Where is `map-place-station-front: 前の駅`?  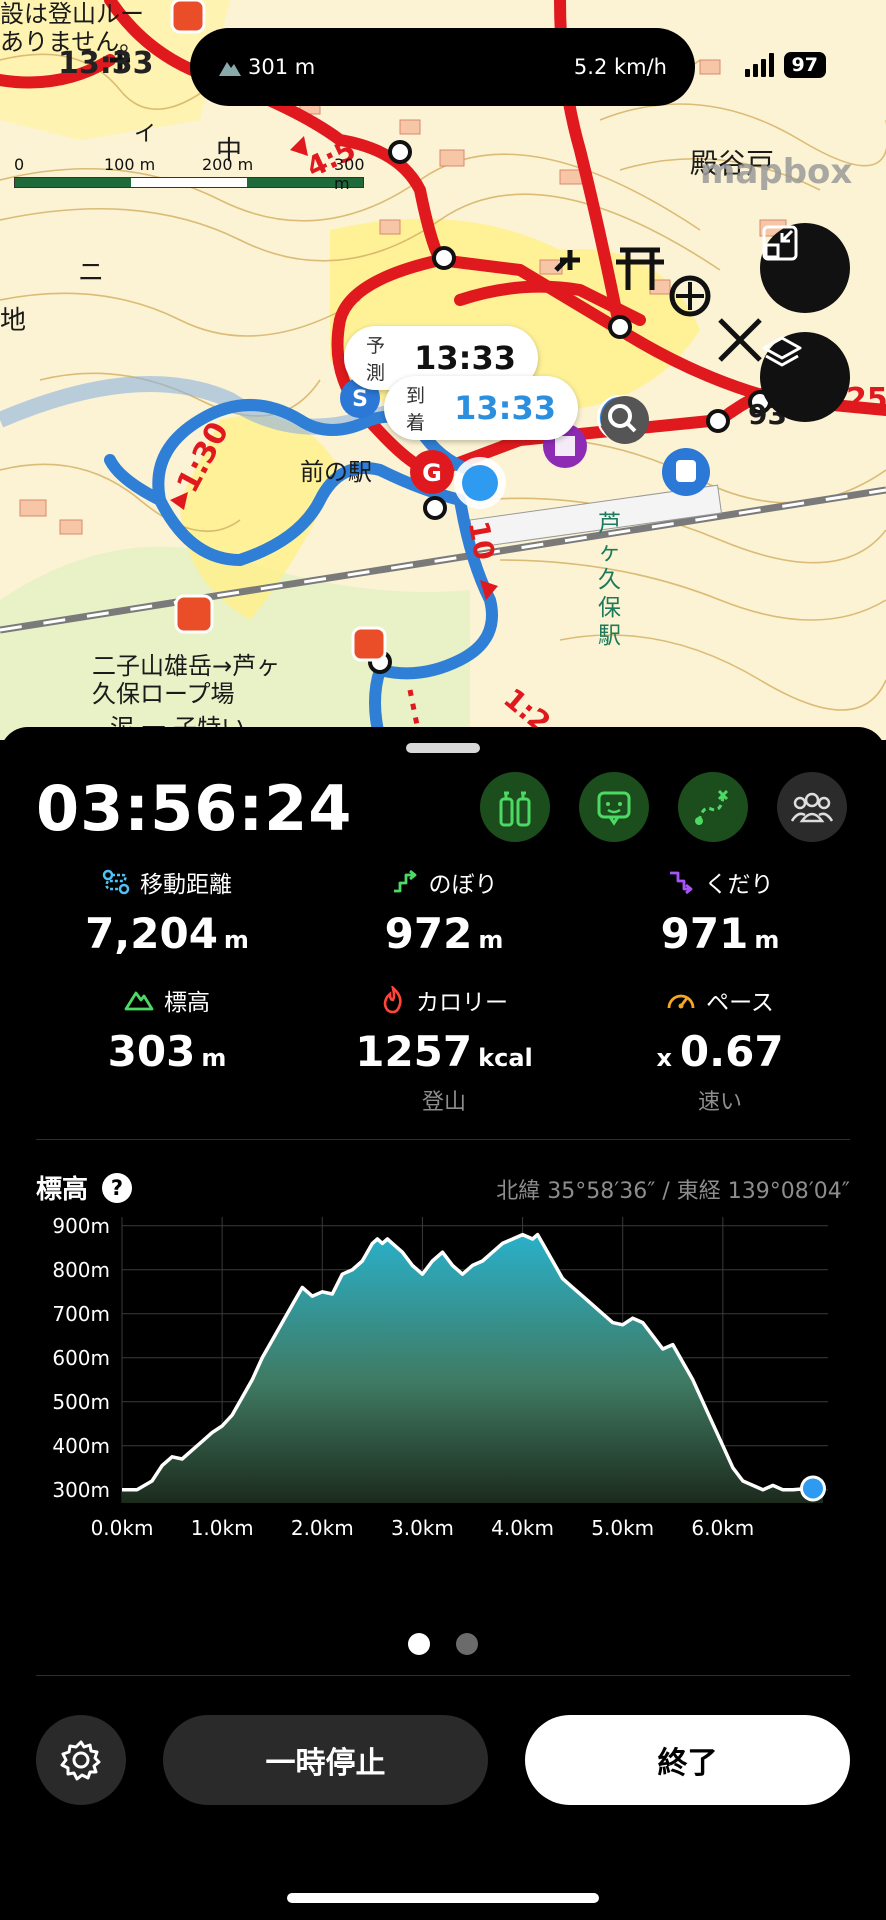
map-place-station-front: 前の駅 is located at coordinates (336, 472).